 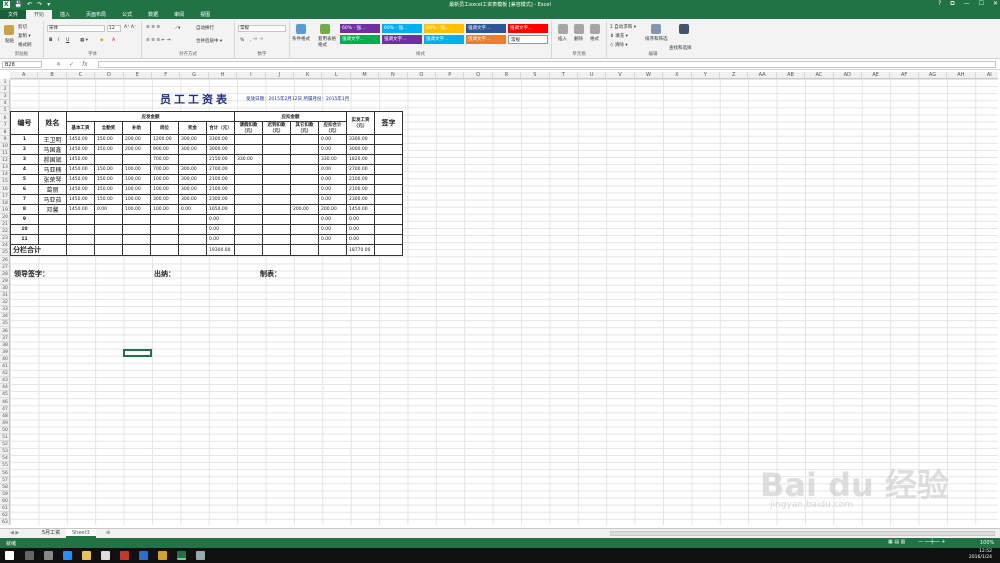 What do you see at coordinates (4, 480) in the screenshot?
I see `row-header: 57` at bounding box center [4, 480].